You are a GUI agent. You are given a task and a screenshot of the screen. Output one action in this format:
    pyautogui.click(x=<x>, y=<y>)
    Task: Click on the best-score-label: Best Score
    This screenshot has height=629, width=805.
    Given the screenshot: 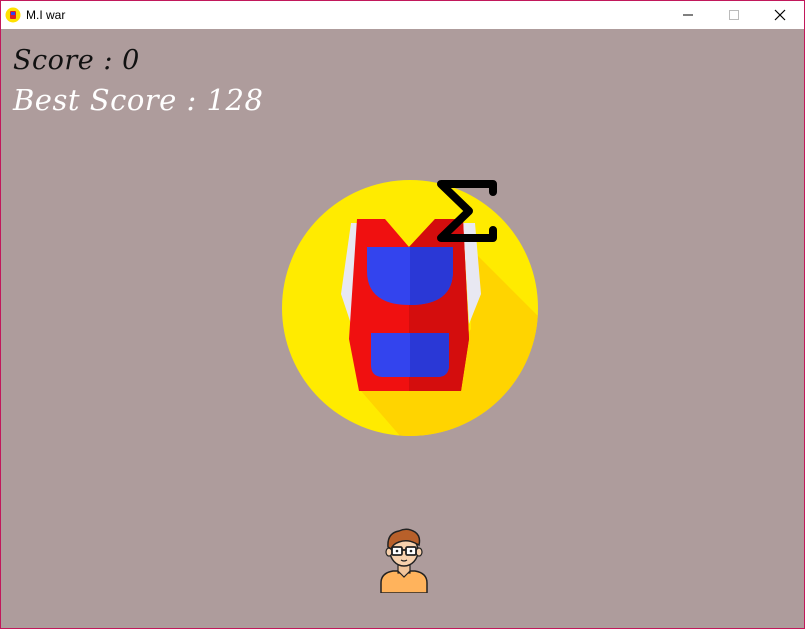 What is the action you would take?
    pyautogui.click(x=95, y=100)
    